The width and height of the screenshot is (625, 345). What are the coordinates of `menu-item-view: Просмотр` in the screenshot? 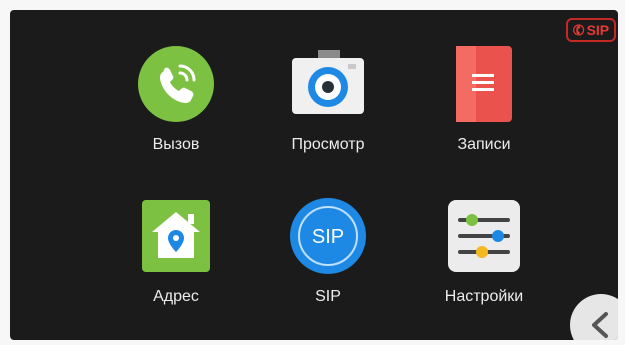 It's located at (328, 114).